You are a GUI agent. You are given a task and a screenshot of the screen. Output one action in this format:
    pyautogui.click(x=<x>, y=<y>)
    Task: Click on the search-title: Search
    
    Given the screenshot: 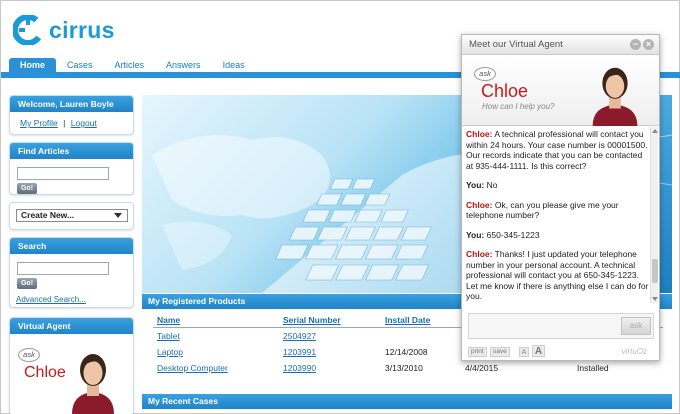 What is the action you would take?
    pyautogui.click(x=71, y=246)
    